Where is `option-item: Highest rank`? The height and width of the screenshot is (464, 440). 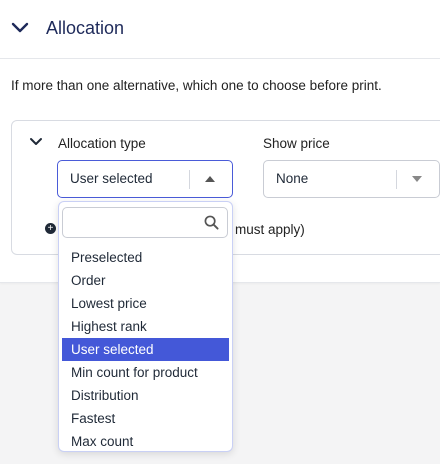
option-item: Highest rank is located at coordinates (145, 326).